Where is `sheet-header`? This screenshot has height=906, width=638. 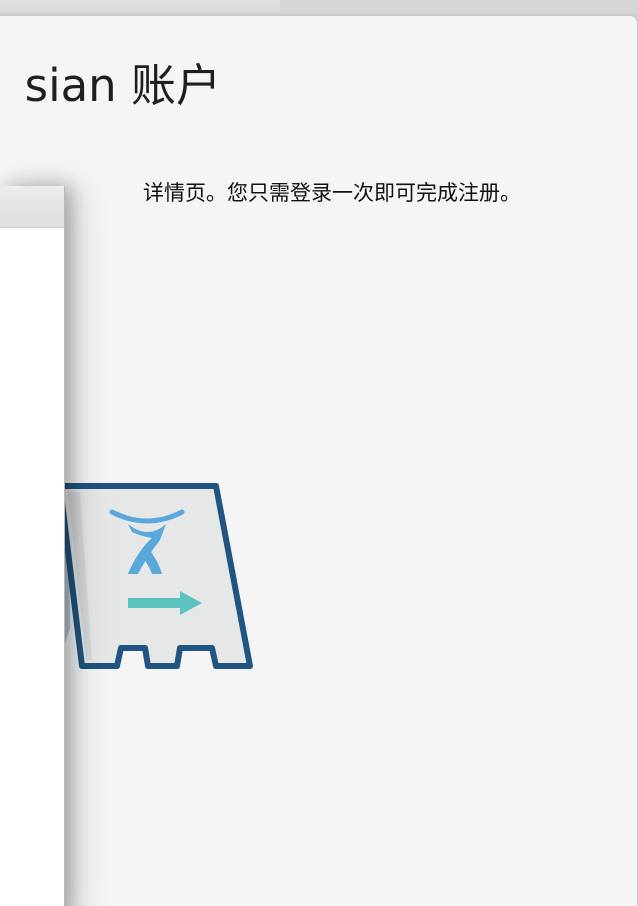 sheet-header is located at coordinates (32, 207).